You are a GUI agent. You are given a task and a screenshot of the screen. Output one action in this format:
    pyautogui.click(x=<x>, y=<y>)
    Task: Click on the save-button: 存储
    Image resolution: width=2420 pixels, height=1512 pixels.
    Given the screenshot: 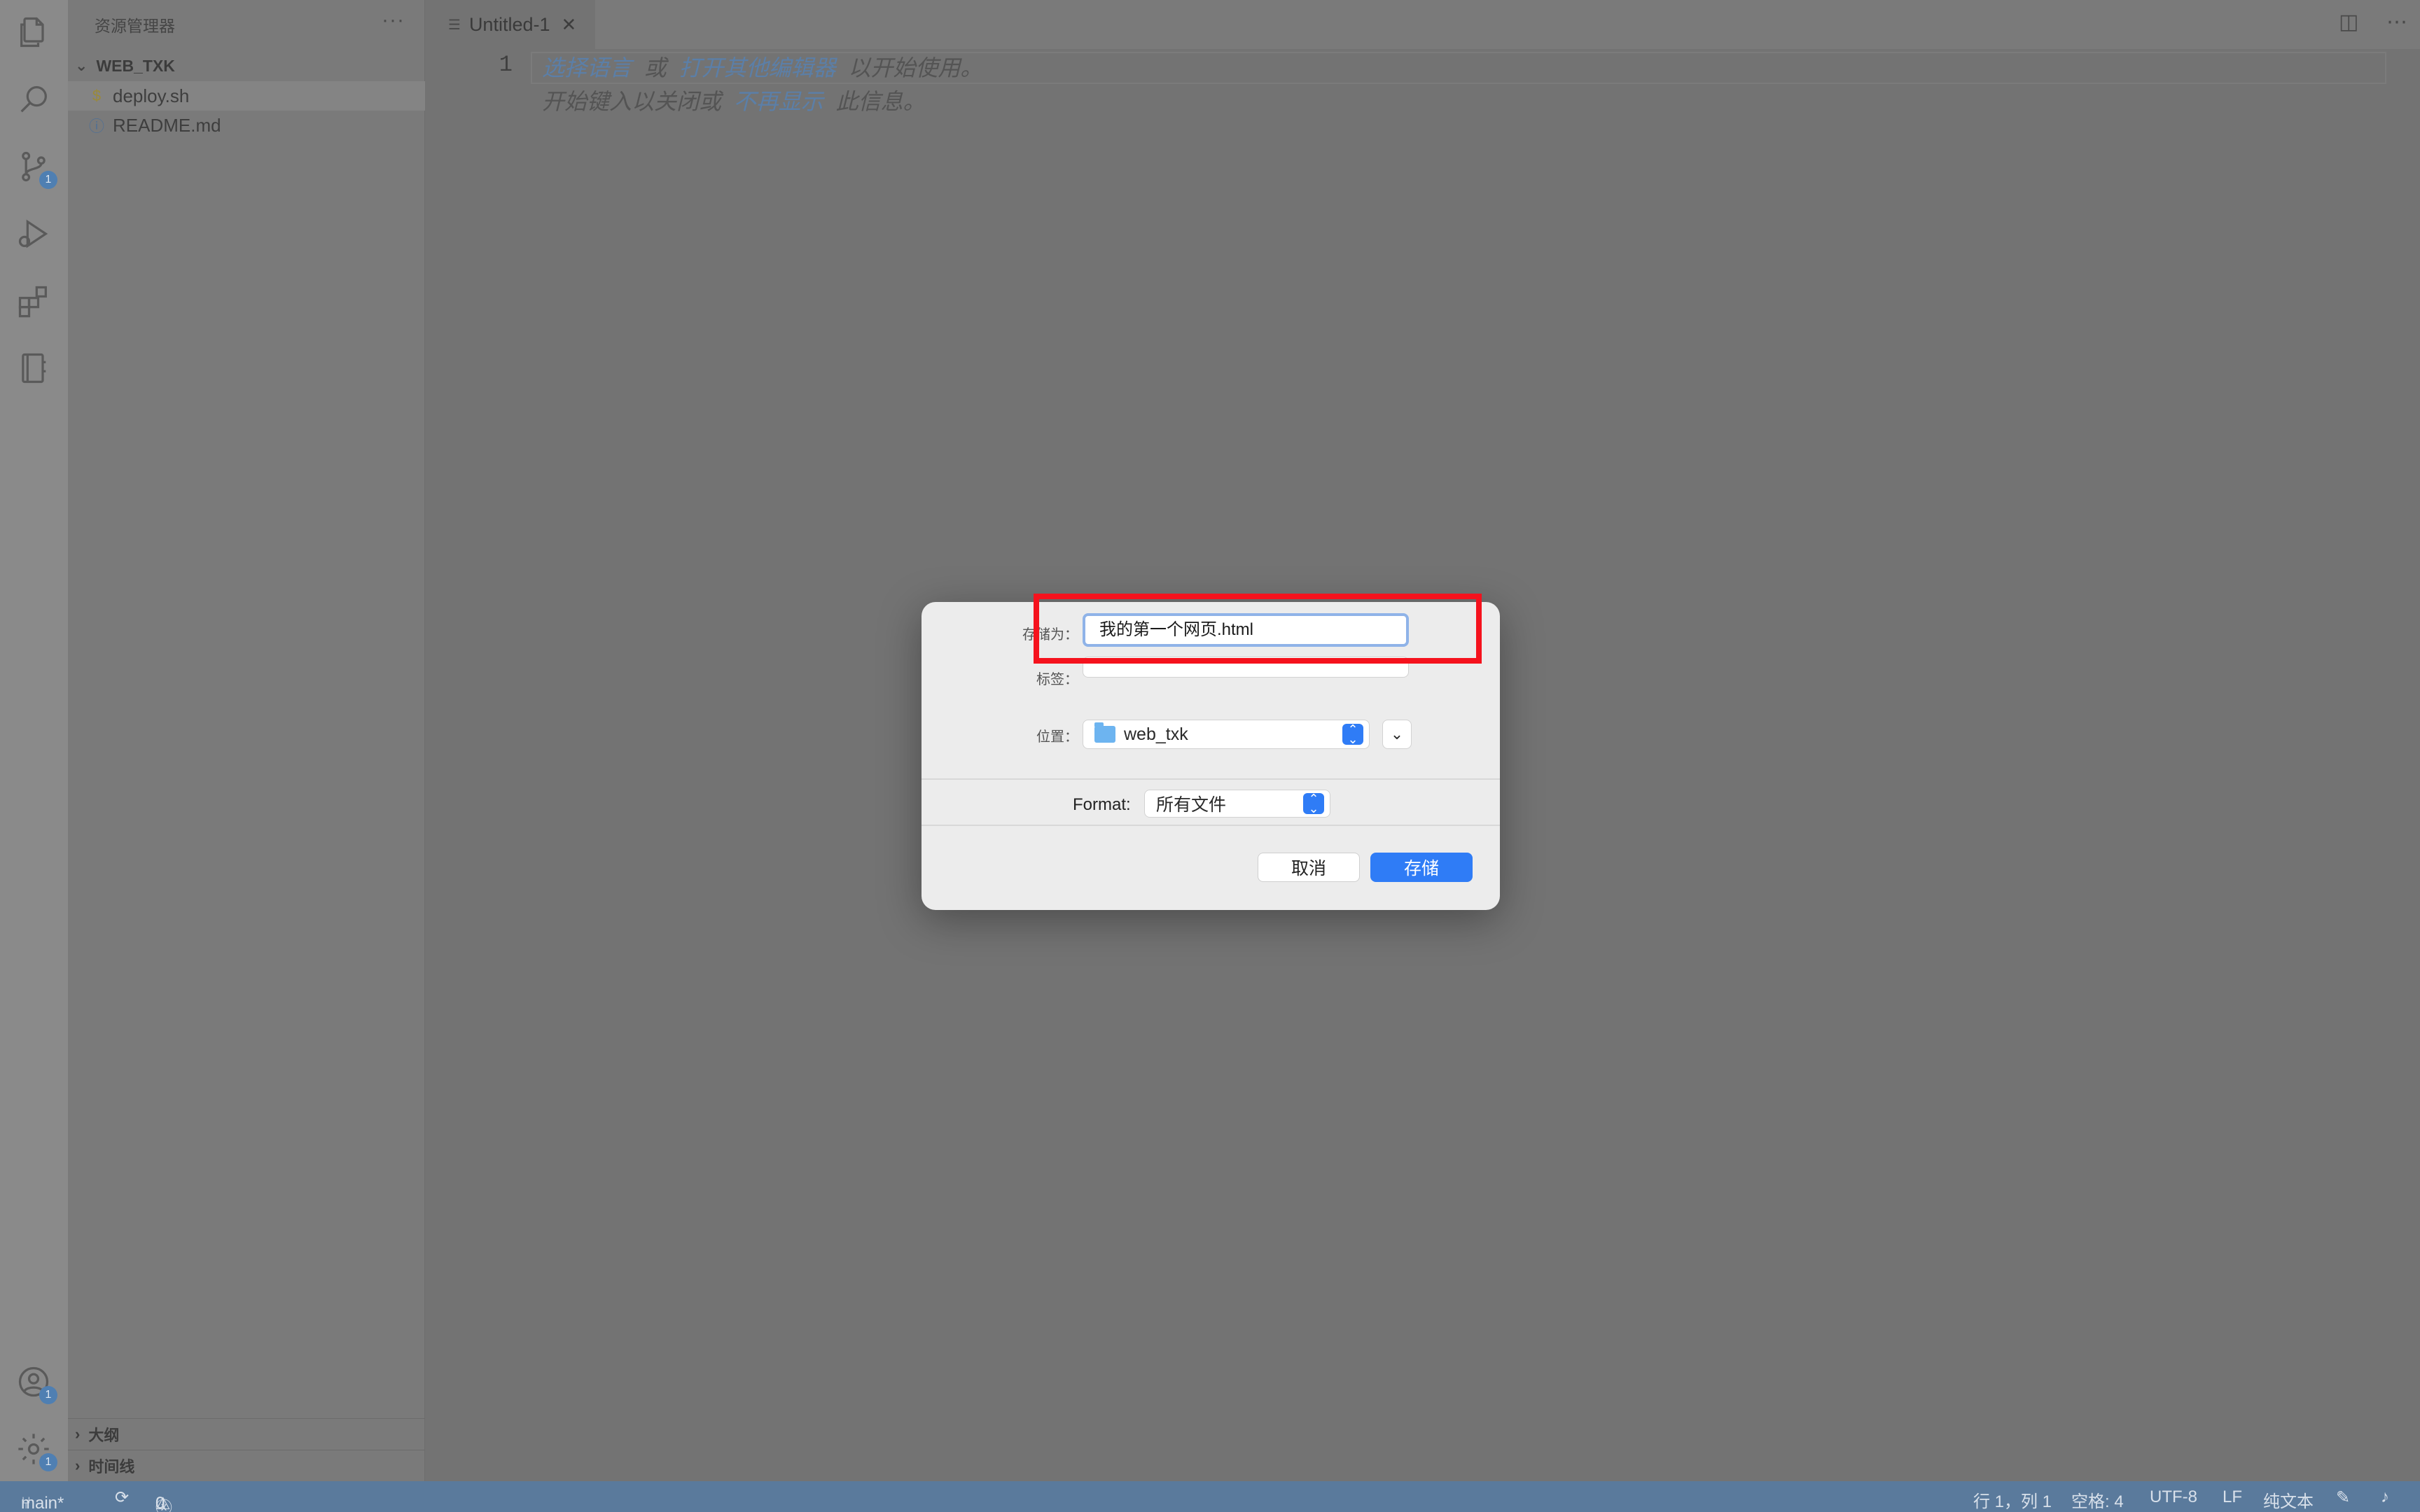 What is the action you would take?
    pyautogui.click(x=1421, y=867)
    